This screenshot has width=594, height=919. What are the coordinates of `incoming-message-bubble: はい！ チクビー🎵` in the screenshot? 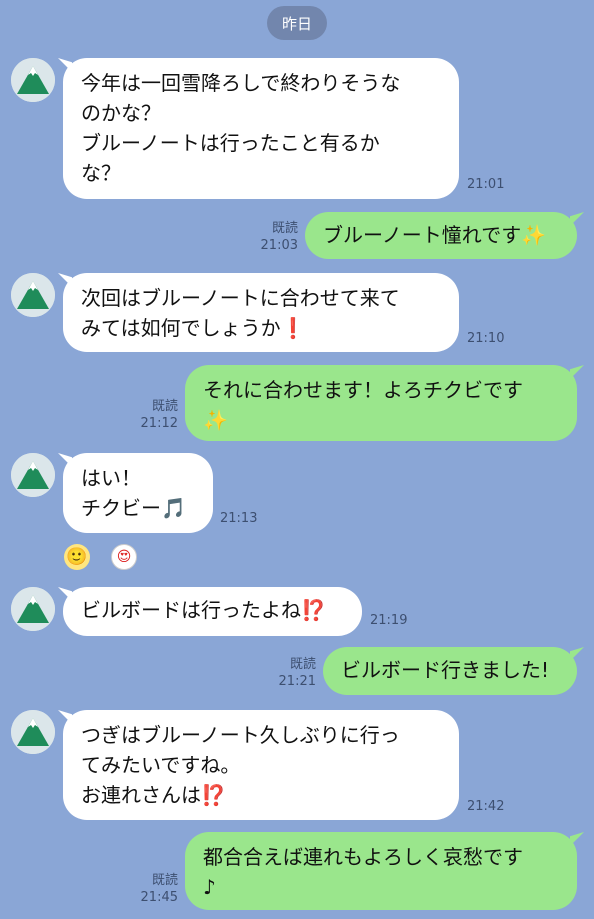 It's located at (138, 493).